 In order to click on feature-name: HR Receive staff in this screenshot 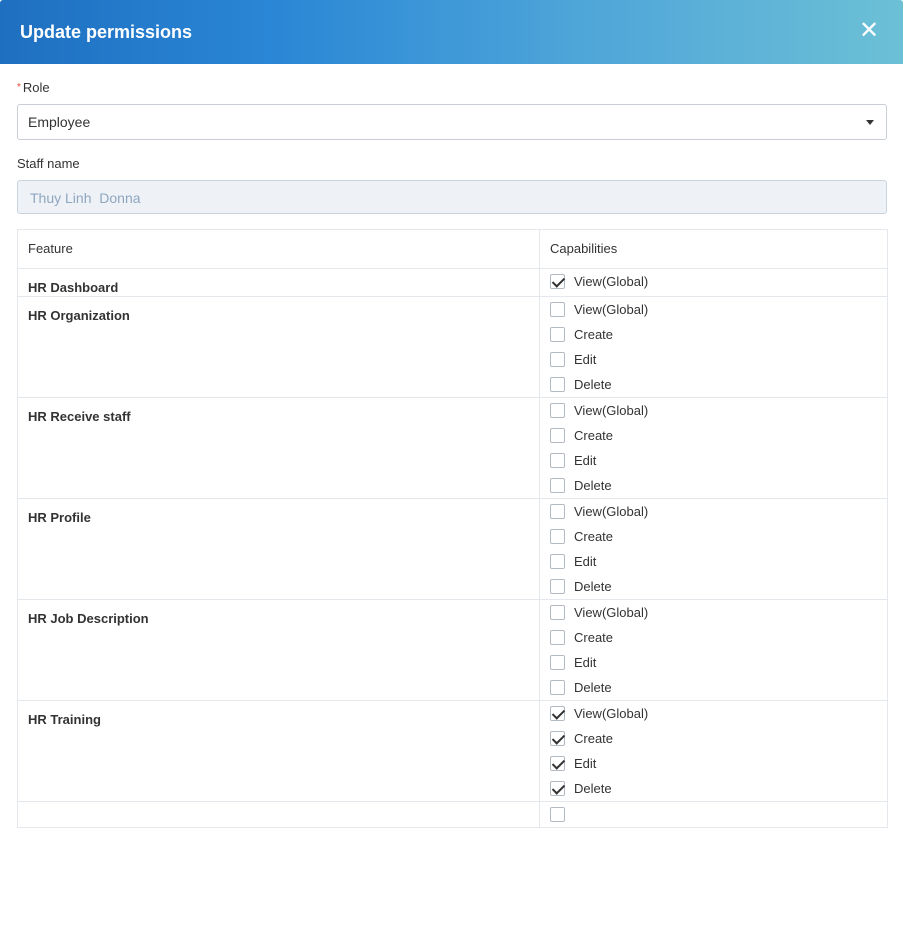, I will do `click(79, 416)`.